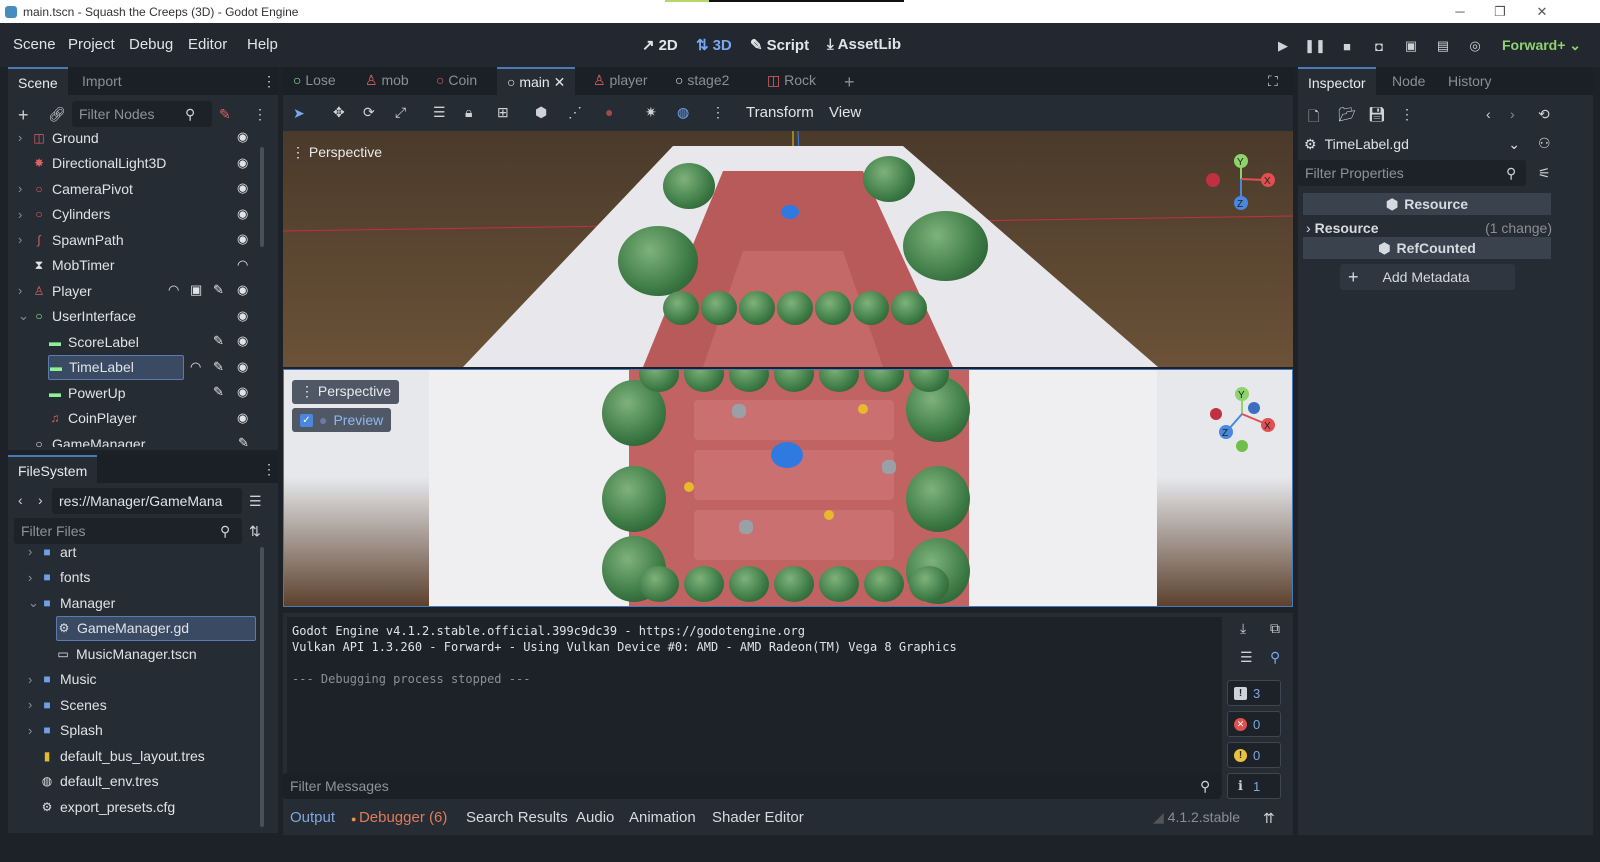 This screenshot has height=862, width=1600. What do you see at coordinates (1541, 45) in the screenshot?
I see `renderer-select: Forward+ ⌄` at bounding box center [1541, 45].